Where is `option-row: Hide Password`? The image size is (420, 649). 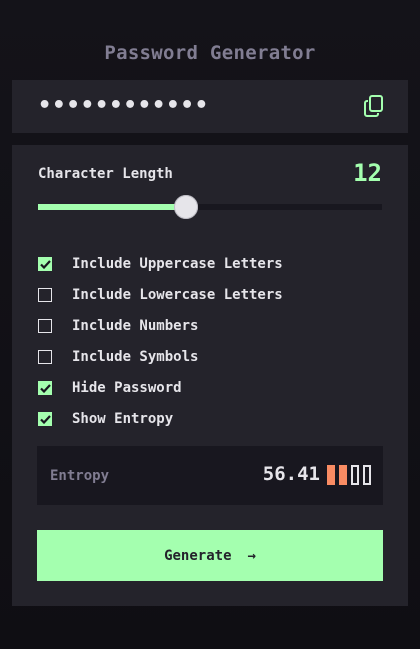 option-row: Hide Password is located at coordinates (210, 387).